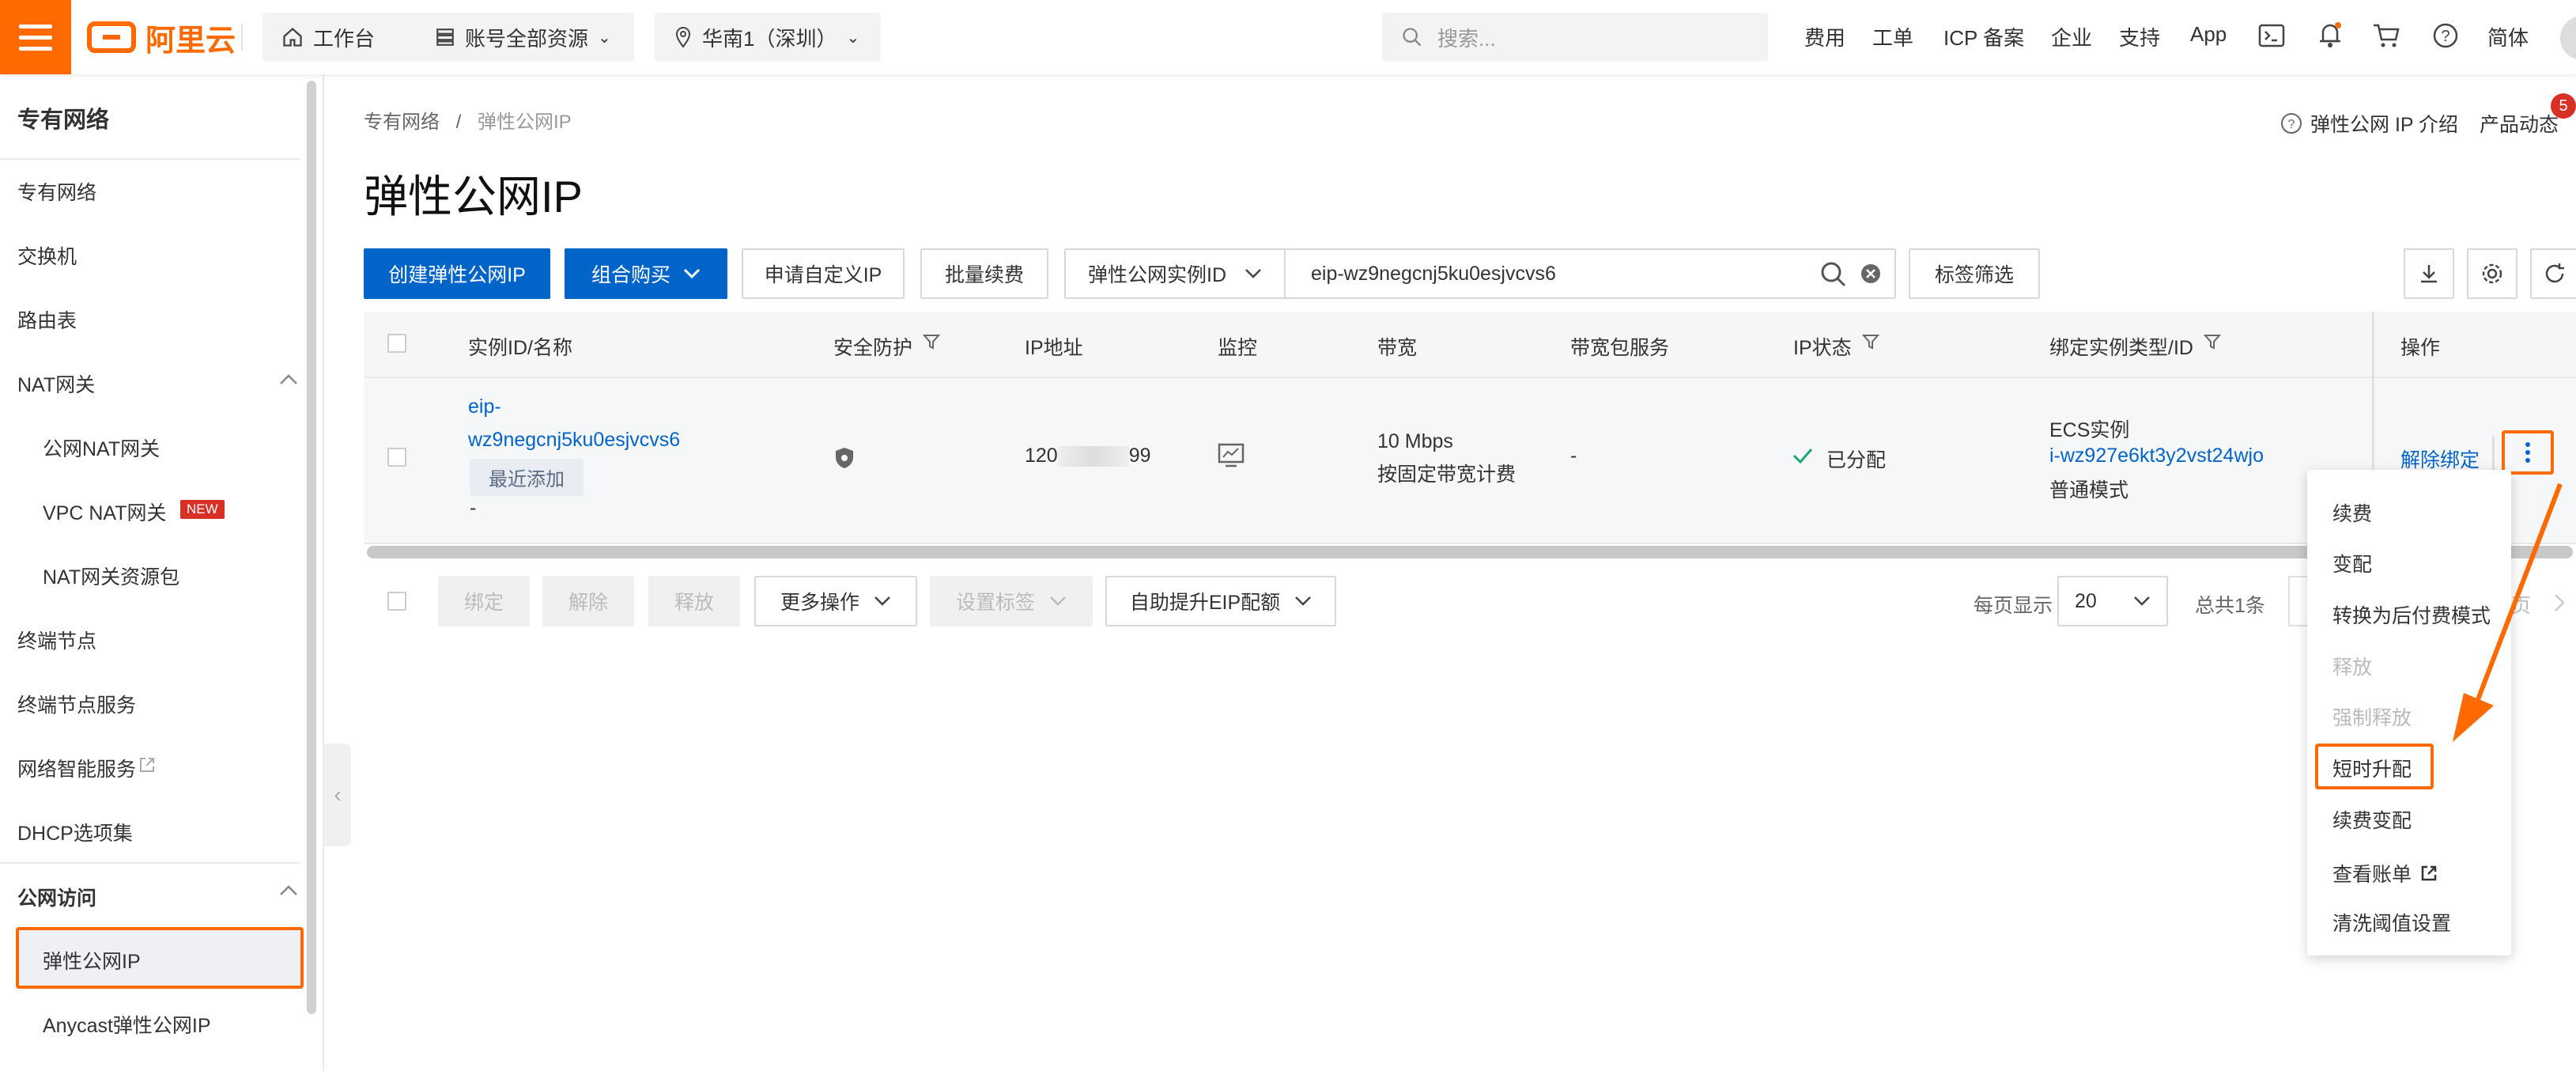 This screenshot has height=1071, width=2576. Describe the element at coordinates (47, 319) in the screenshot. I see `sidebar-item-route-table: 路由表` at that location.